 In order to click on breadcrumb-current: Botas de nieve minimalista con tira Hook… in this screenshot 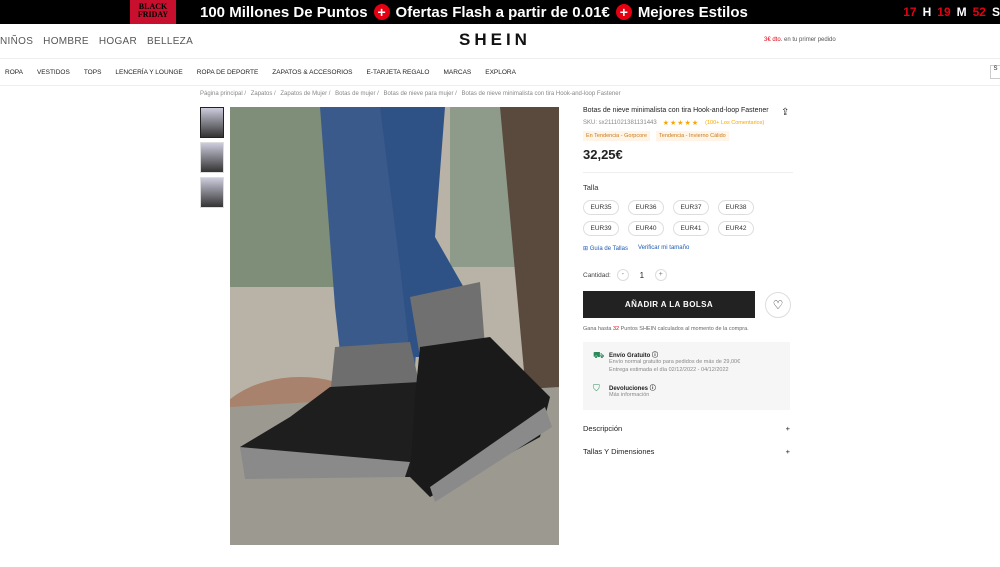, I will do `click(541, 94)`.